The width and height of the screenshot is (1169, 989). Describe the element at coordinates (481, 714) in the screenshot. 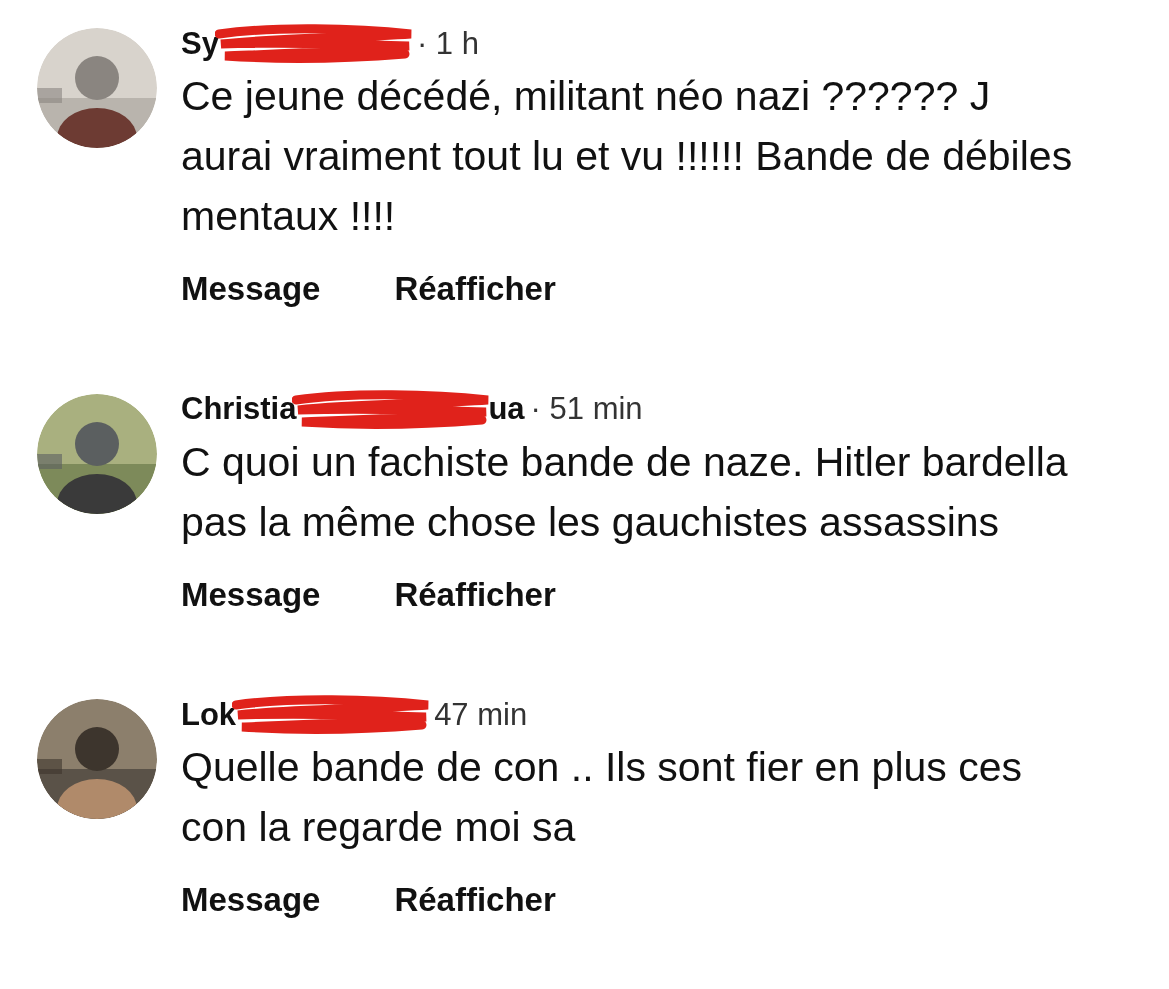

I see `comment-time: 47 min` at that location.